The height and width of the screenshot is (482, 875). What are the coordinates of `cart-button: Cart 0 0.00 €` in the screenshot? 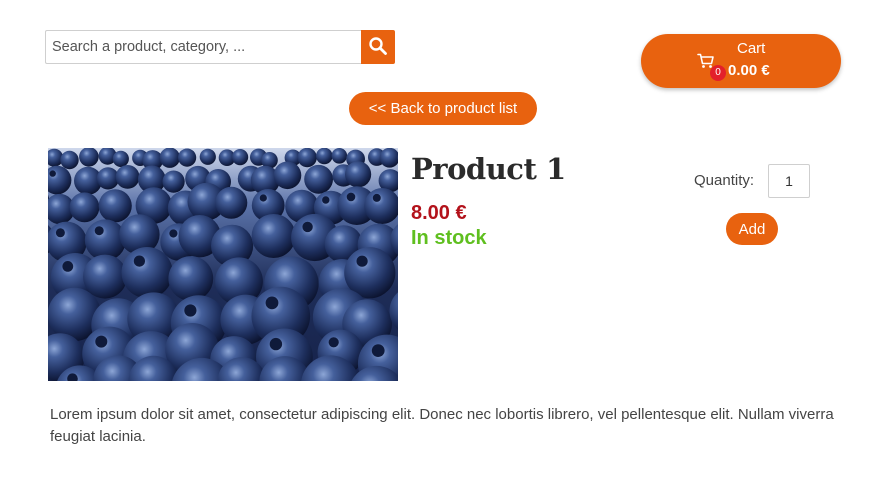 It's located at (741, 61).